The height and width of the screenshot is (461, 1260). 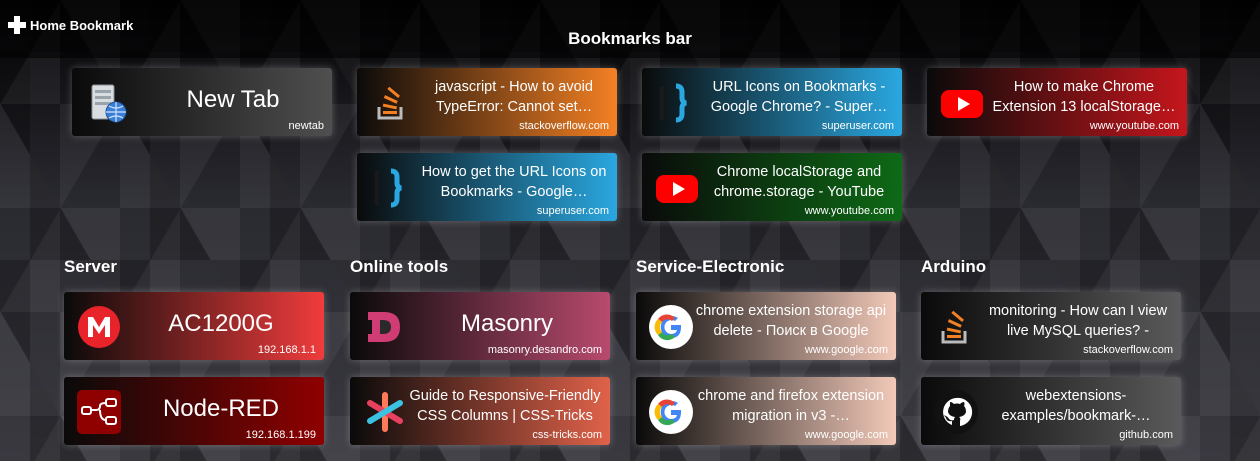 I want to click on github-icon, so click(x=956, y=412).